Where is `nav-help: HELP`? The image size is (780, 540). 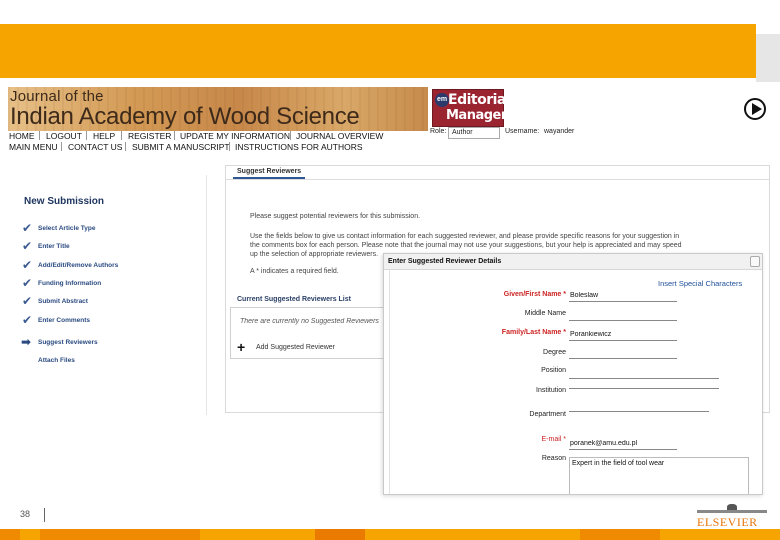
nav-help: HELP is located at coordinates (104, 136).